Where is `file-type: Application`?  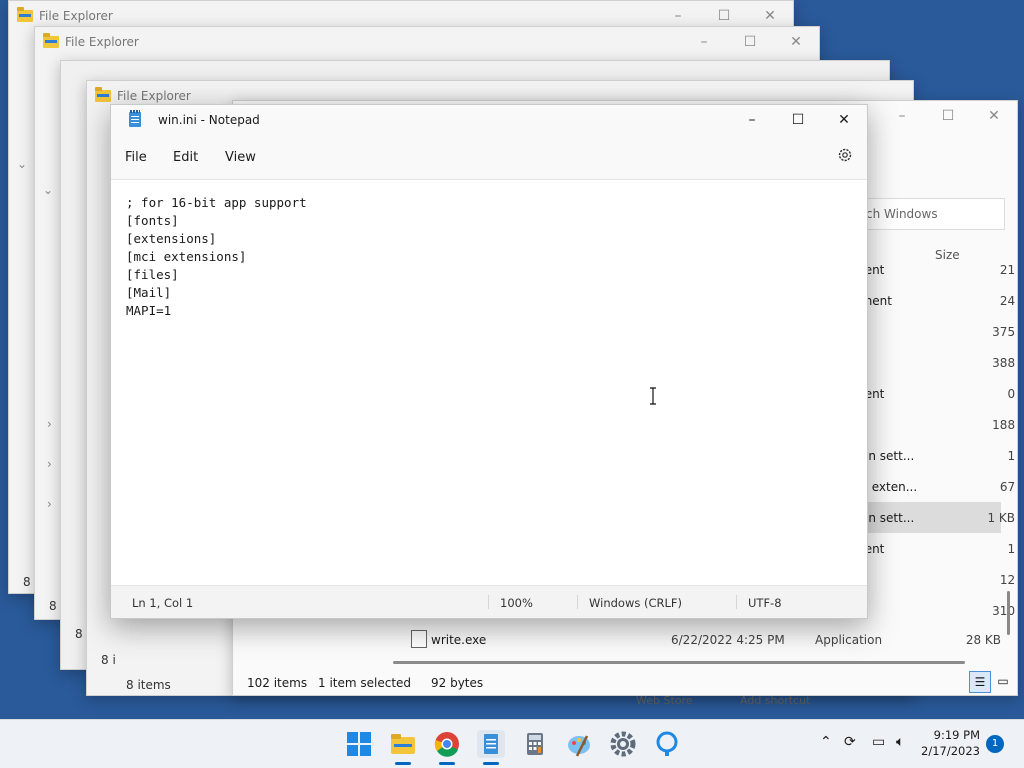 file-type: Application is located at coordinates (849, 640).